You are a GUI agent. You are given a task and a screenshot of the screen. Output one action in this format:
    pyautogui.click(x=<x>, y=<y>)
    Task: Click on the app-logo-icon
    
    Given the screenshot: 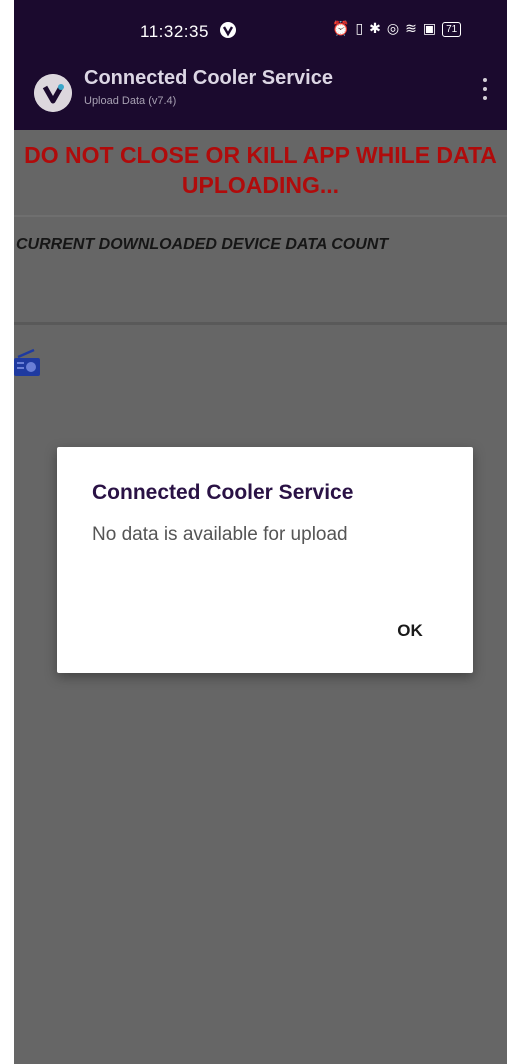 What is the action you would take?
    pyautogui.click(x=53, y=93)
    